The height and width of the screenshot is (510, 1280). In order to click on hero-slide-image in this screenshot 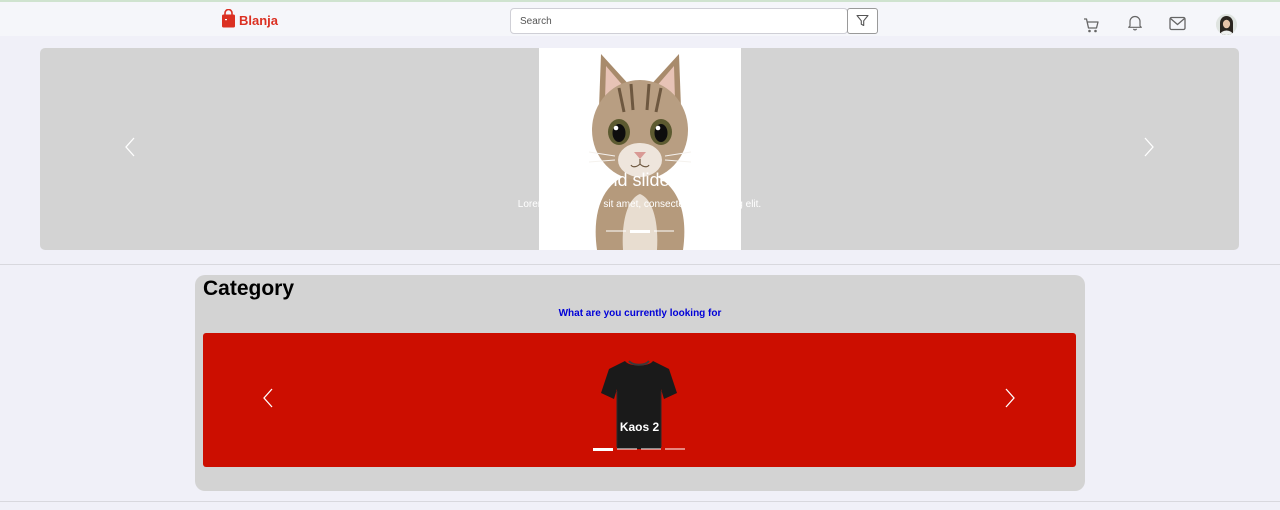, I will do `click(640, 149)`.